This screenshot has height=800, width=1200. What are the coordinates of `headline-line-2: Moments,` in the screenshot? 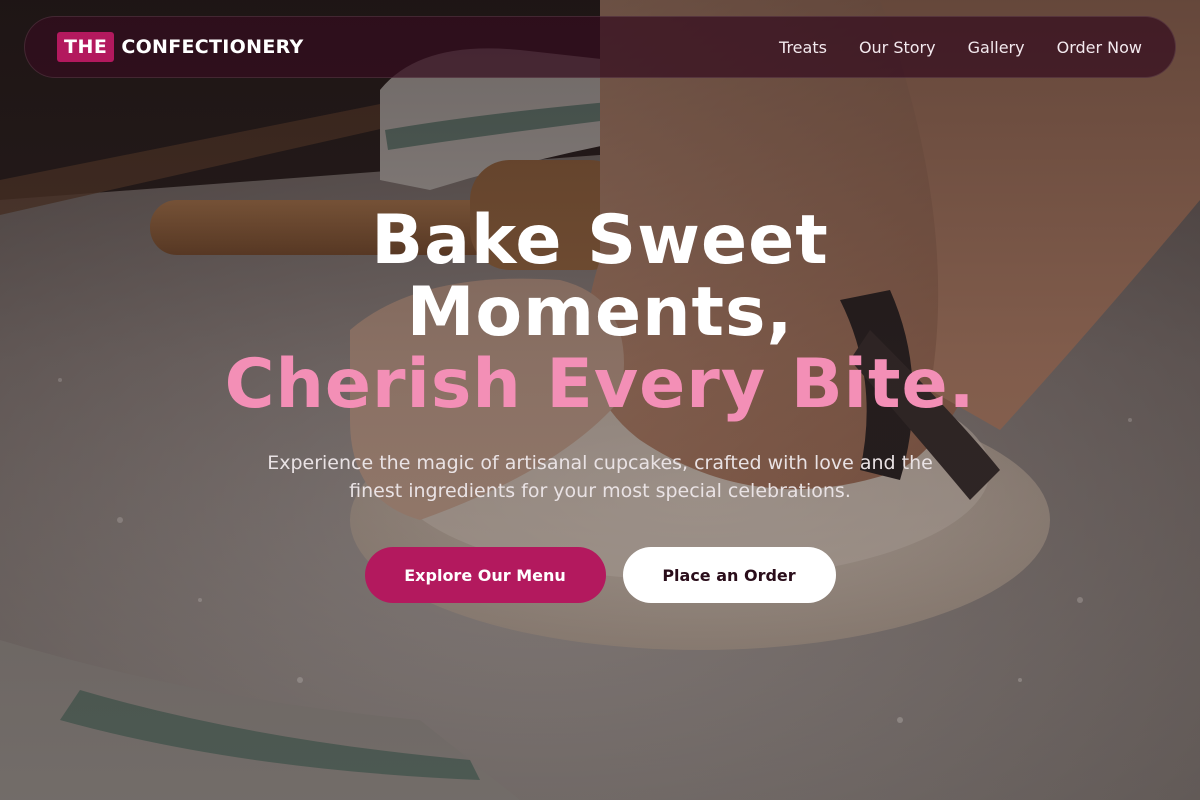 It's located at (600, 312).